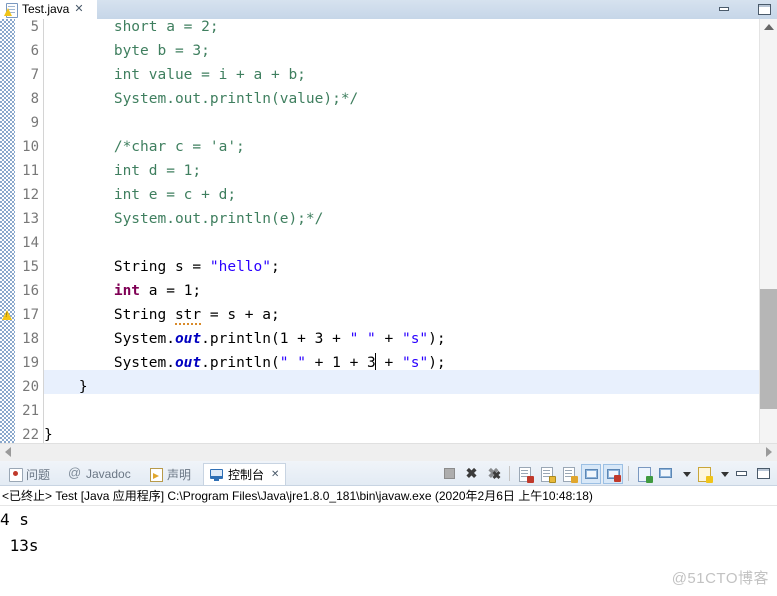 Image resolution: width=777 pixels, height=596 pixels. I want to click on line-number: 5, so click(34, 27).